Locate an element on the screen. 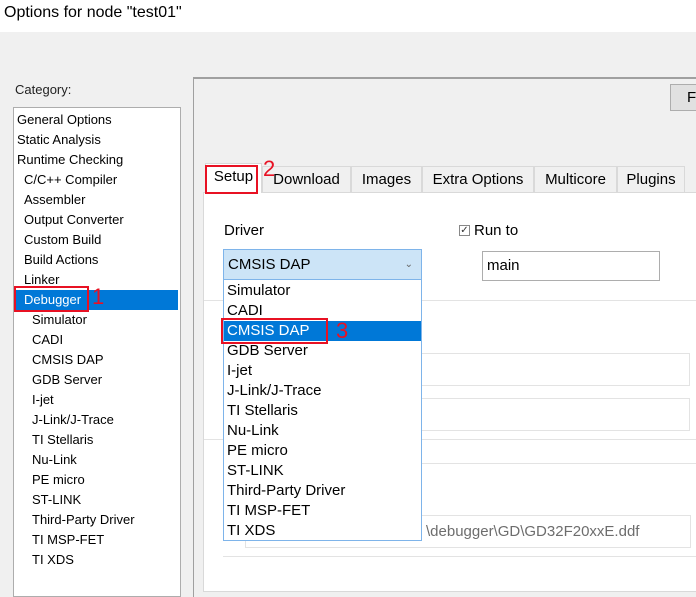  category-item: Runtime Checking is located at coordinates (96, 160).